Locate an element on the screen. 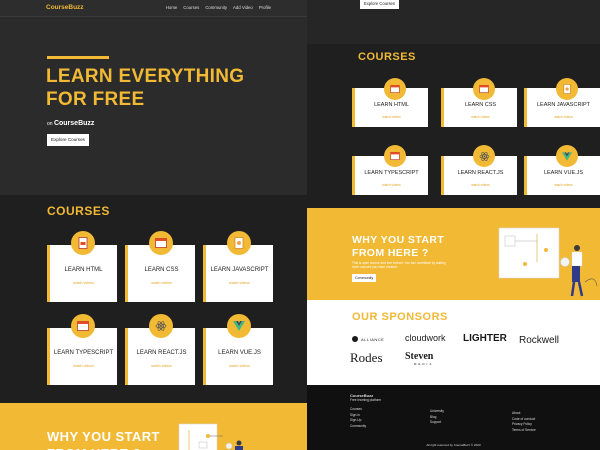 This screenshot has height=450, width=600. hero-on-brand: CourseBuzz is located at coordinates (74, 123).